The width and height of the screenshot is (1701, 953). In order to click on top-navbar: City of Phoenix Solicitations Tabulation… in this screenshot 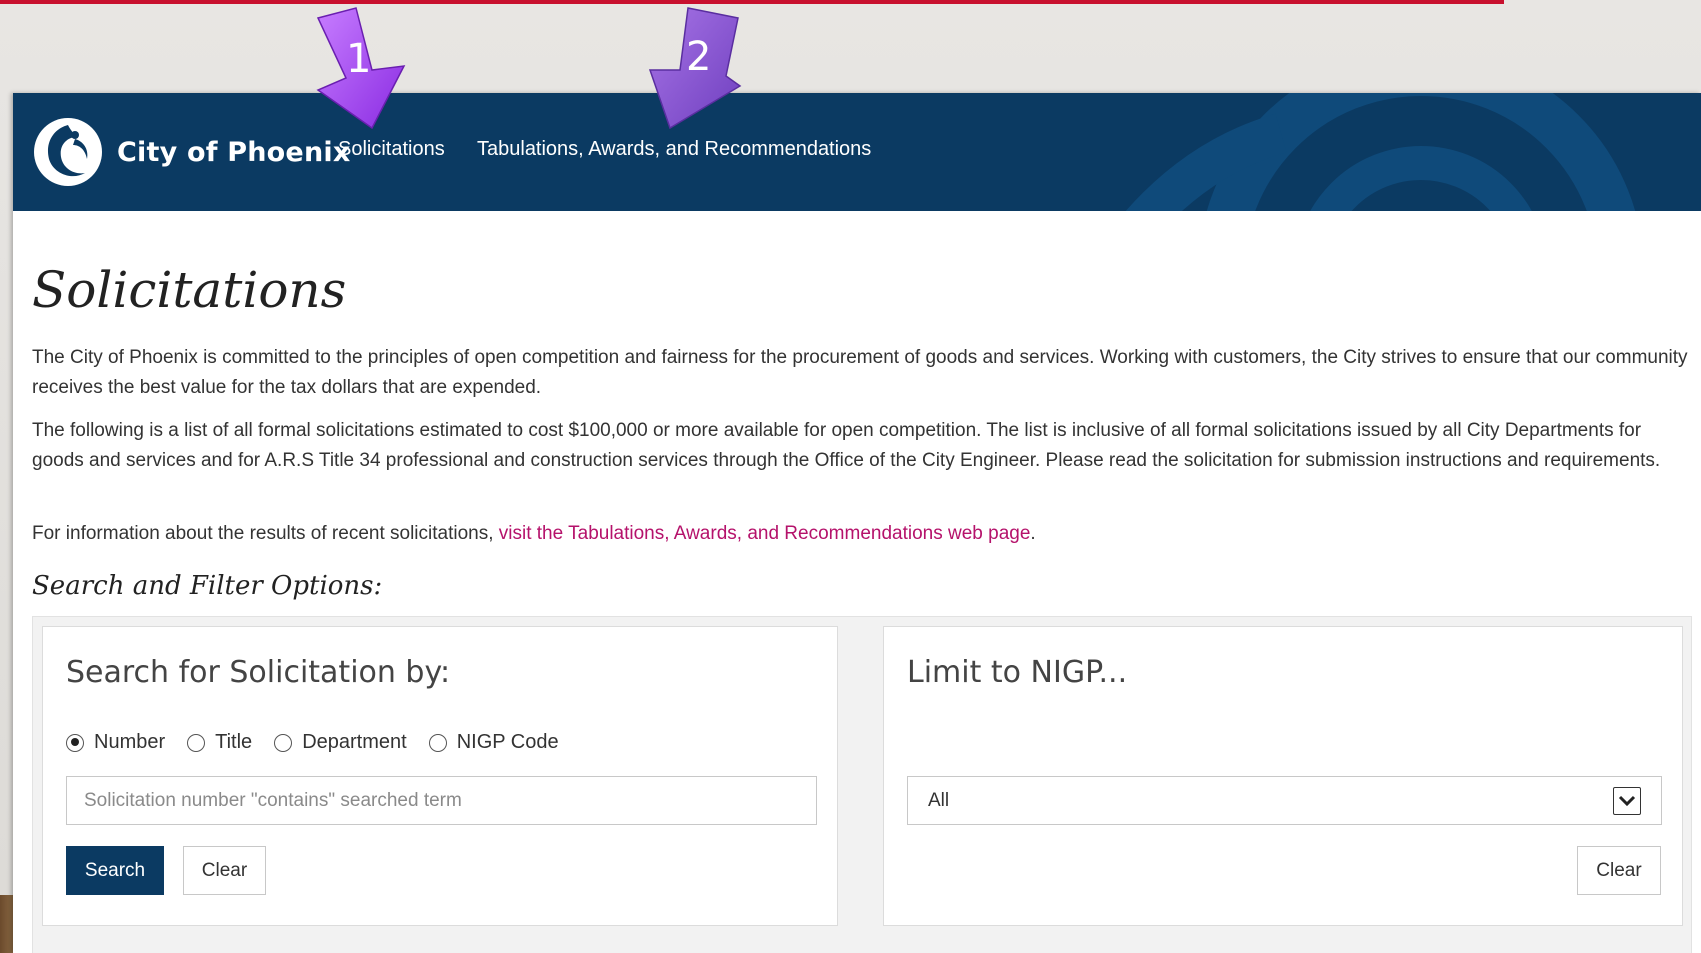, I will do `click(857, 152)`.